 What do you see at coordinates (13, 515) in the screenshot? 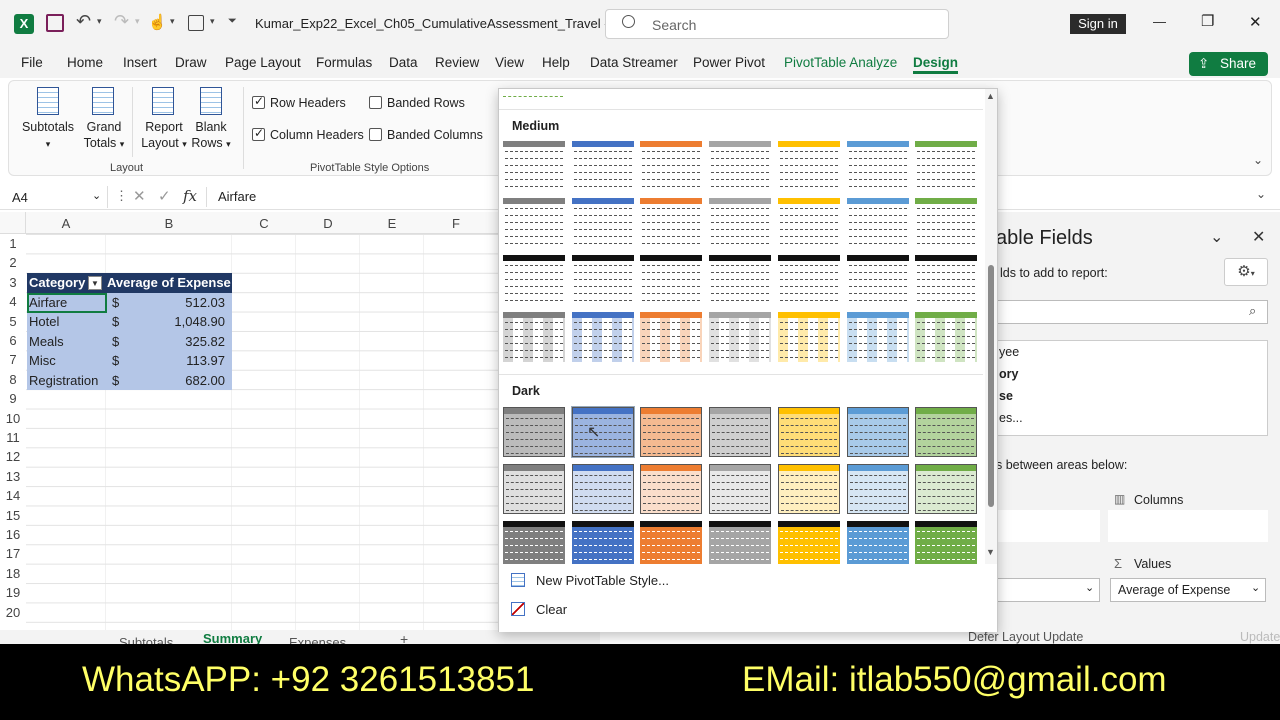
I see `row-header: 15` at bounding box center [13, 515].